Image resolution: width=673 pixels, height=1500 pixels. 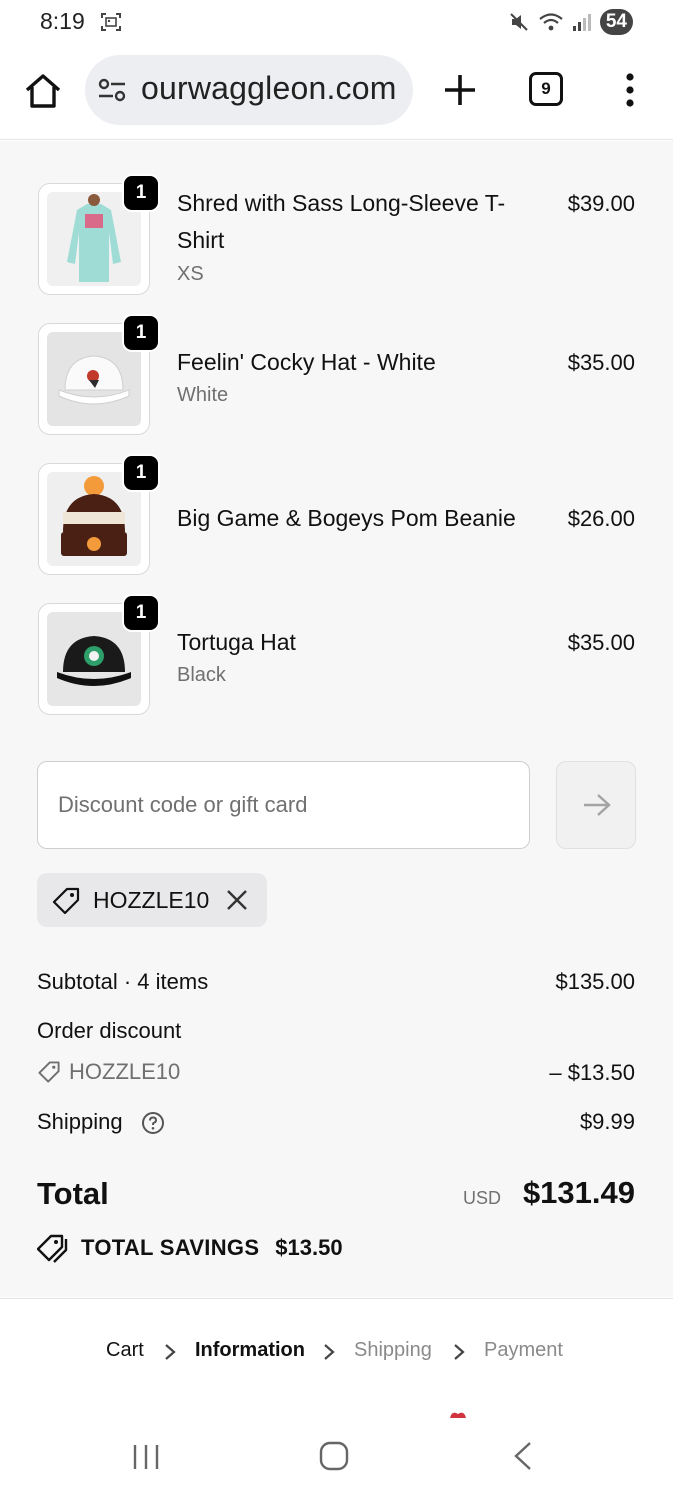 What do you see at coordinates (146, 1457) in the screenshot?
I see `recent-apps-icon` at bounding box center [146, 1457].